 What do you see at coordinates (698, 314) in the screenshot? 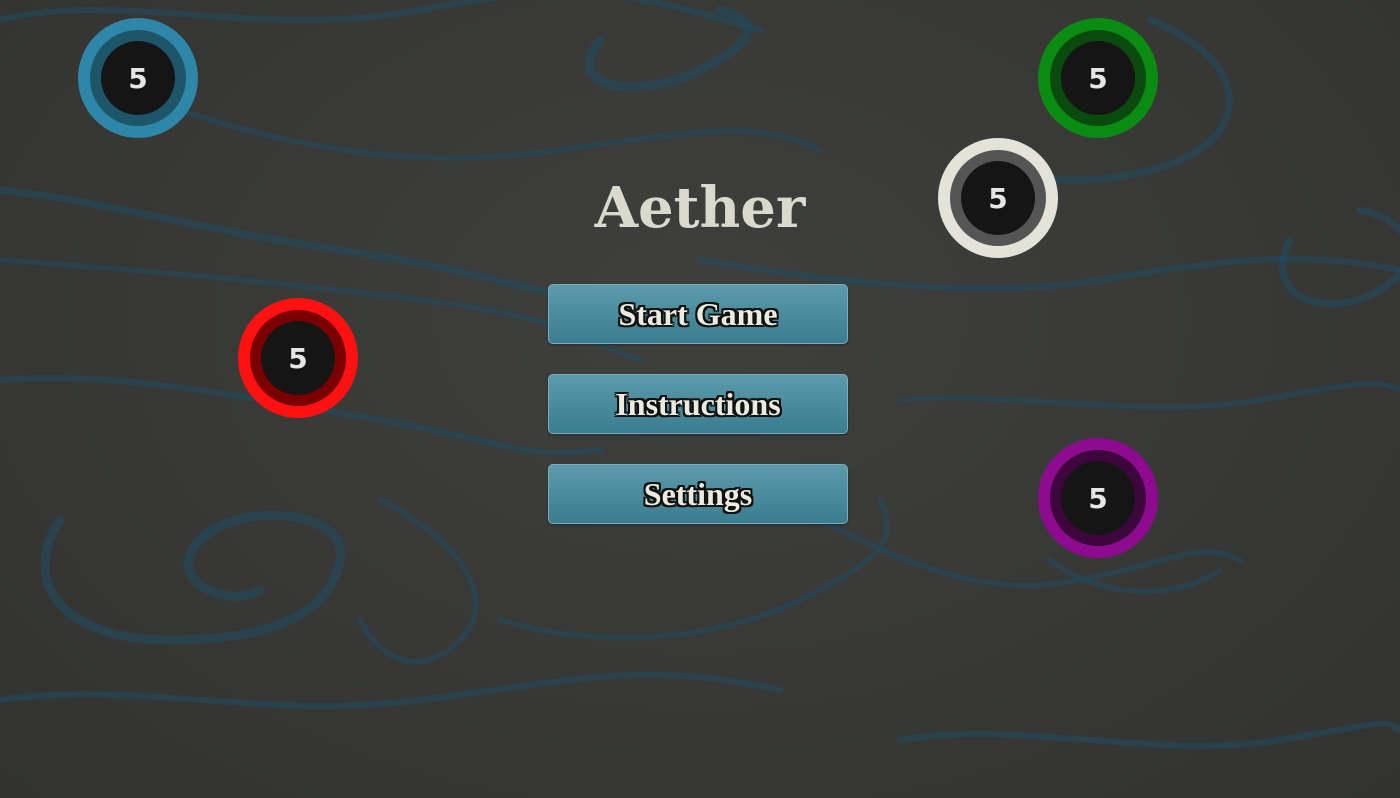
I see `start-game-button: Start Game` at bounding box center [698, 314].